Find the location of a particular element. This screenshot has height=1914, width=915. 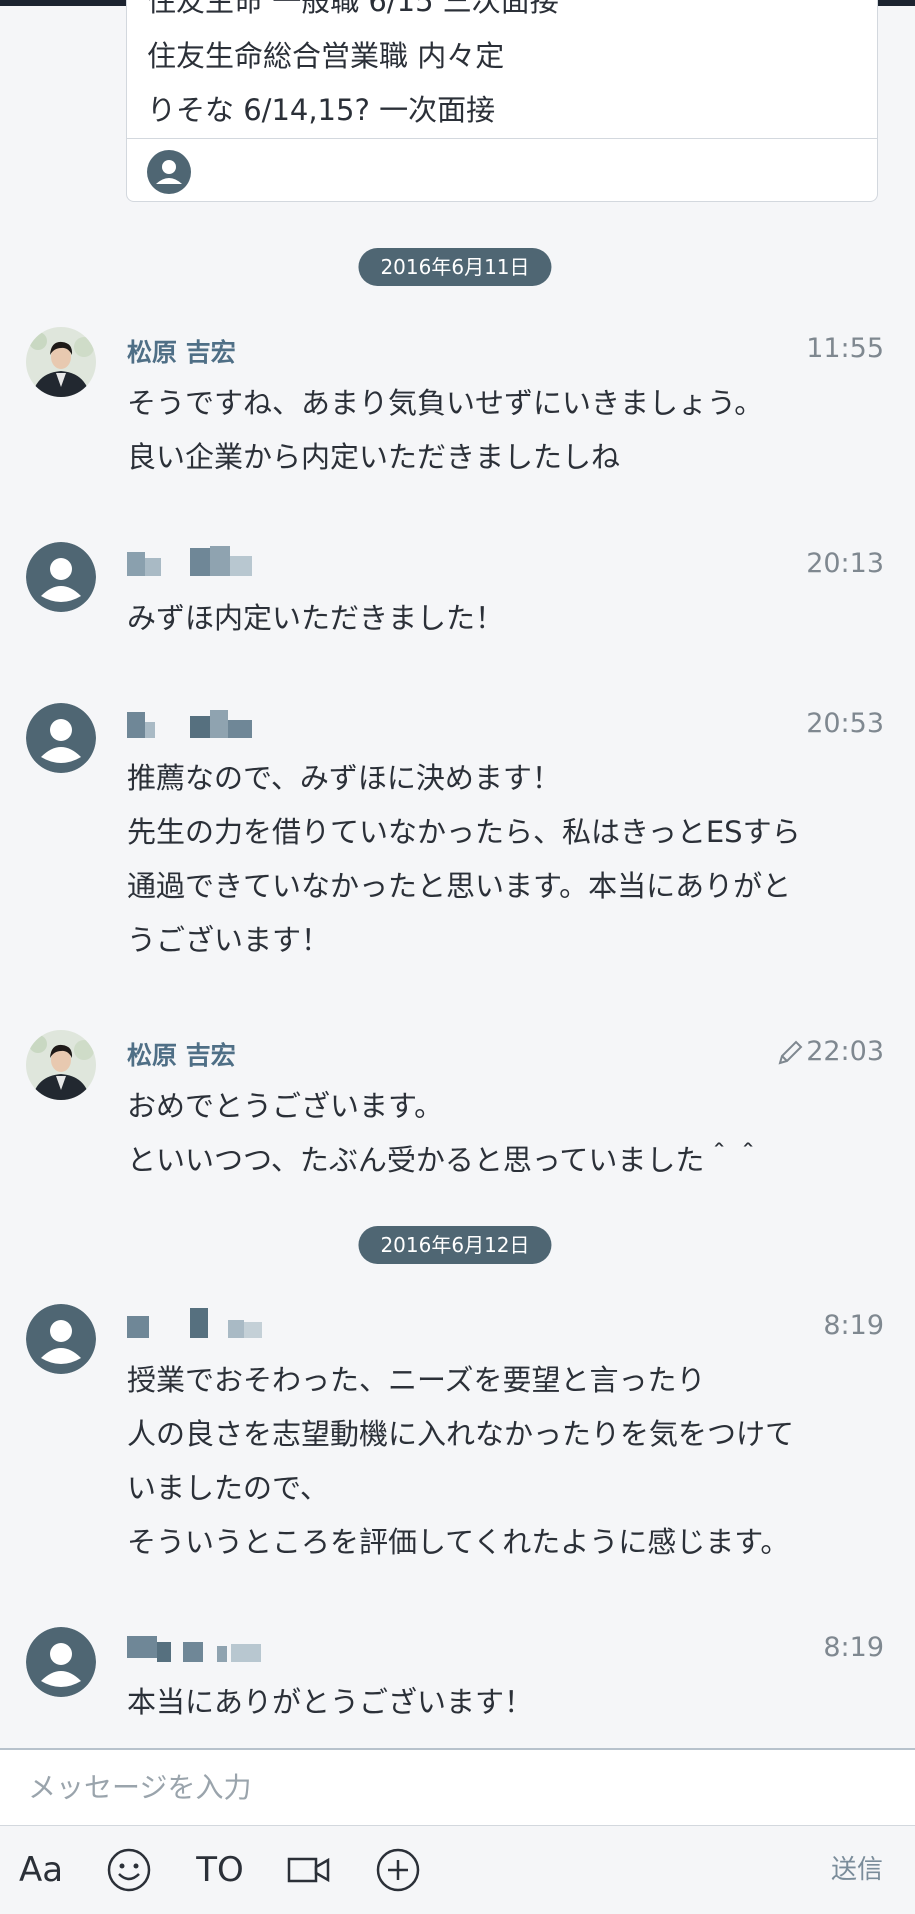

message-line: 人の良さを志望動機に入れなかったりを気をつけて is located at coordinates (461, 1434).